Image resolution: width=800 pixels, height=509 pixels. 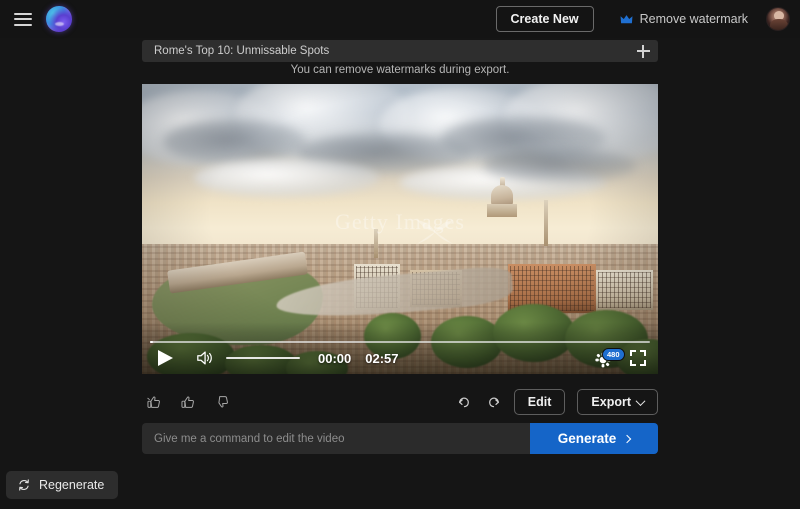 What do you see at coordinates (693, 19) in the screenshot?
I see `remove-watermark-label: Remove watermark` at bounding box center [693, 19].